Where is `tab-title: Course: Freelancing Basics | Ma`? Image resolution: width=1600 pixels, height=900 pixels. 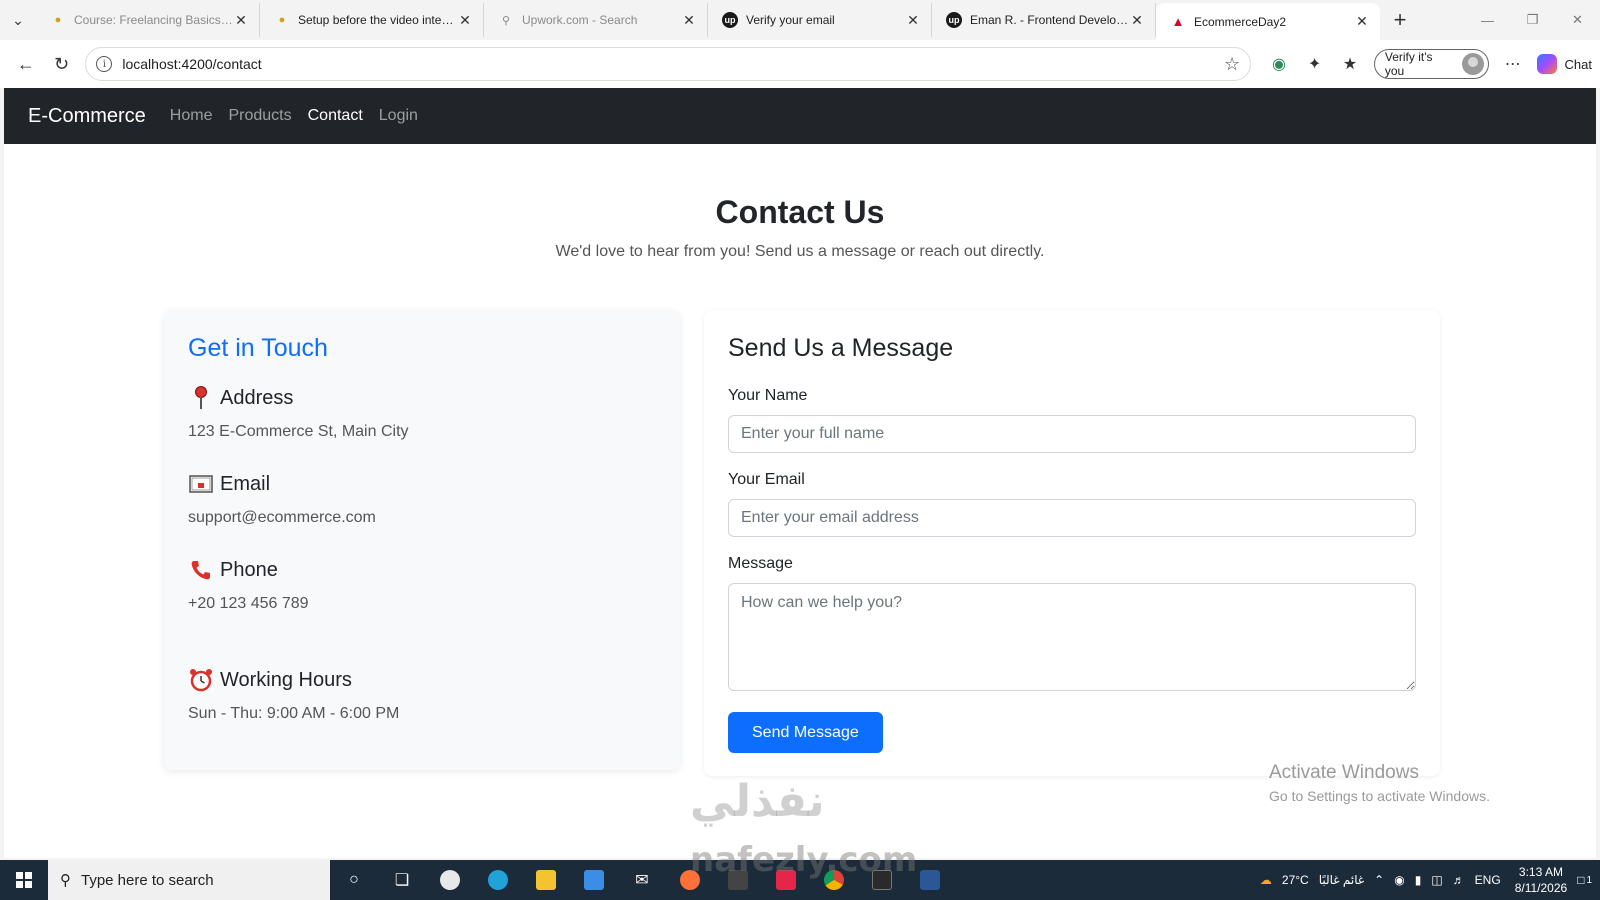 tab-title: Course: Freelancing Basics | Ma is located at coordinates (153, 20).